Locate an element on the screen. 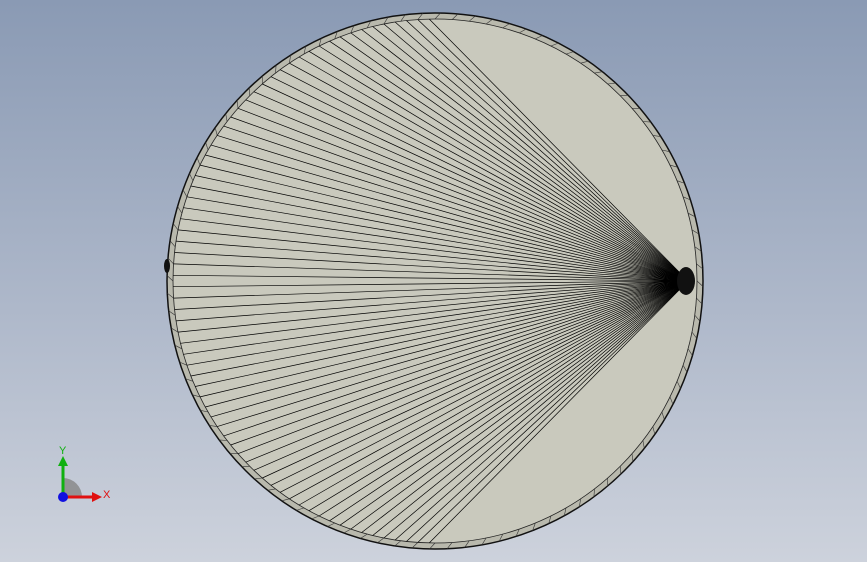  z-axis-dot-icon is located at coordinates (63, 497).